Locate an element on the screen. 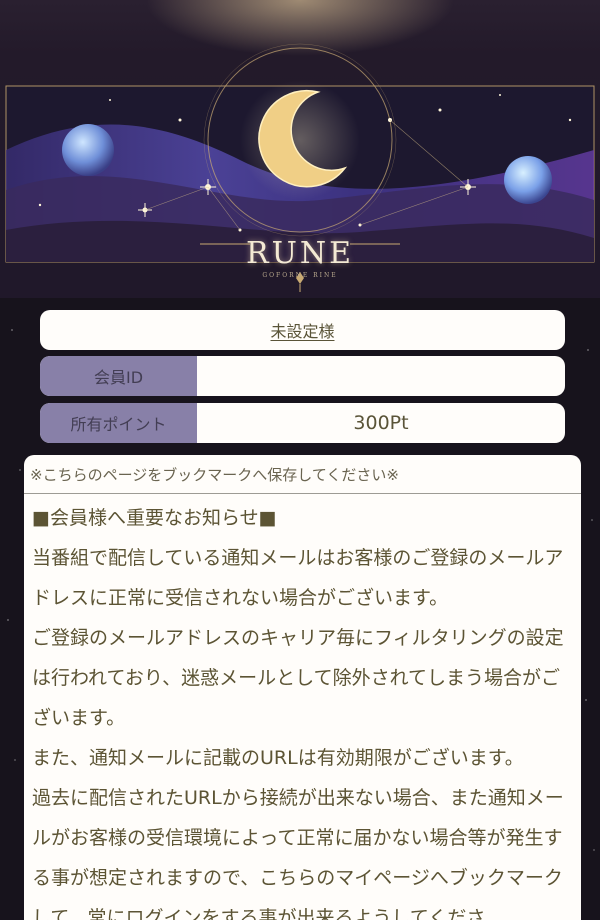 The width and height of the screenshot is (600, 920). brand: RUNE GOFORNE RINE is located at coordinates (300, 257).